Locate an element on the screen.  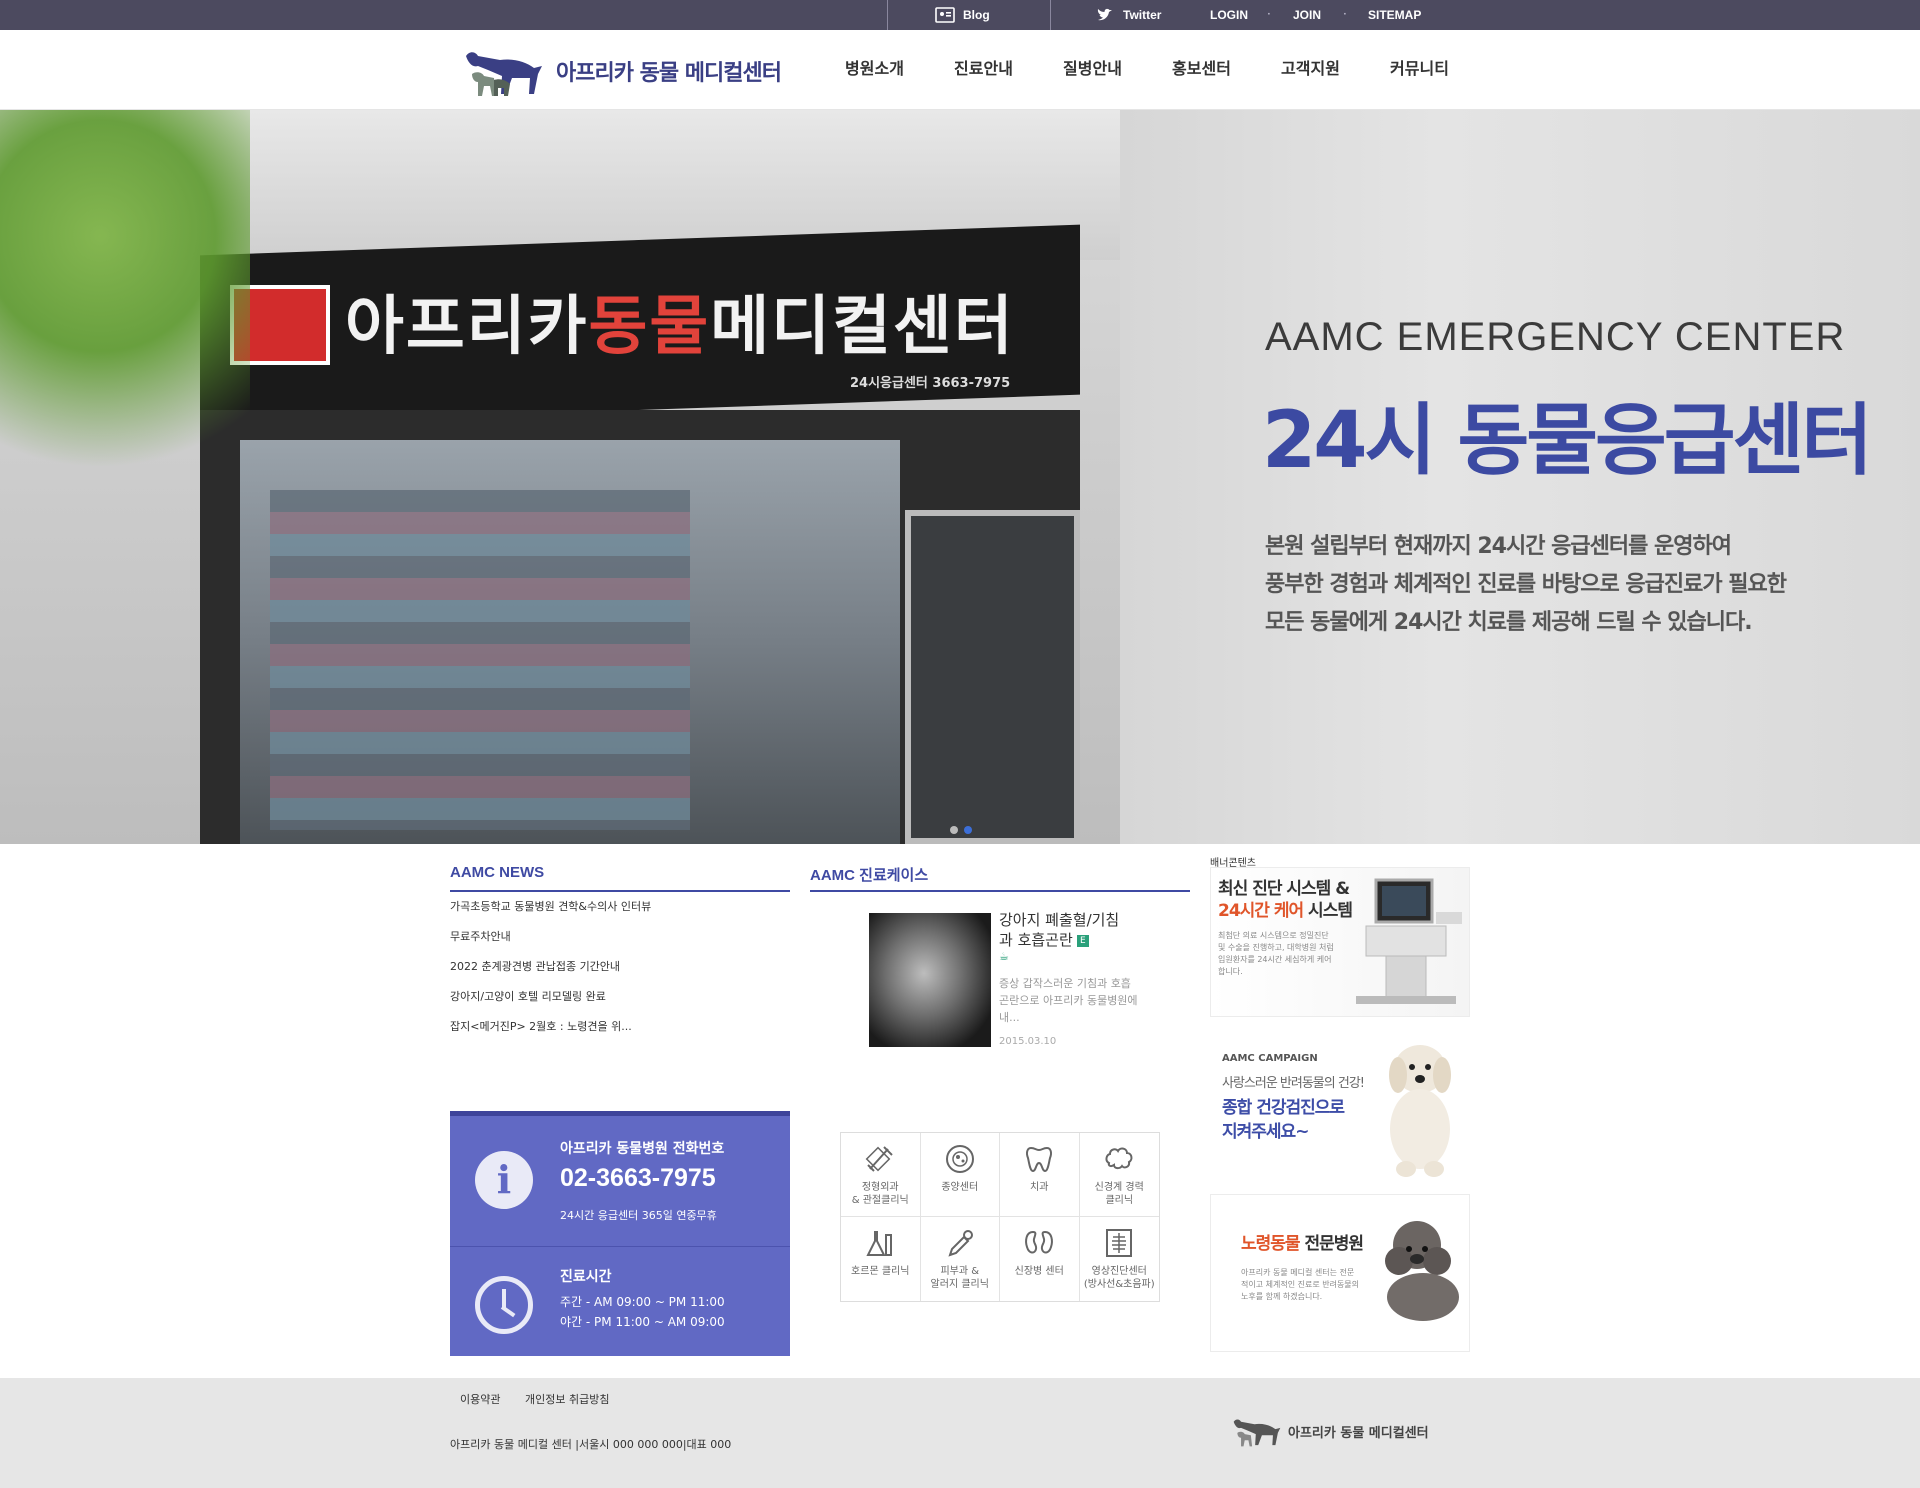
footer-address: 아프리카 동물 메디컬 센터 |서울시 000 000 000|대표 000 is located at coordinates (591, 1444).